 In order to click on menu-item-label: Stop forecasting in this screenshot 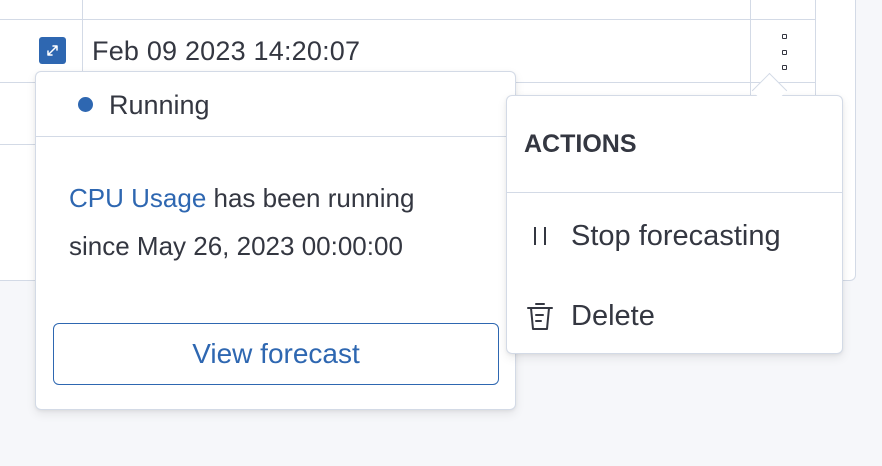, I will do `click(676, 235)`.